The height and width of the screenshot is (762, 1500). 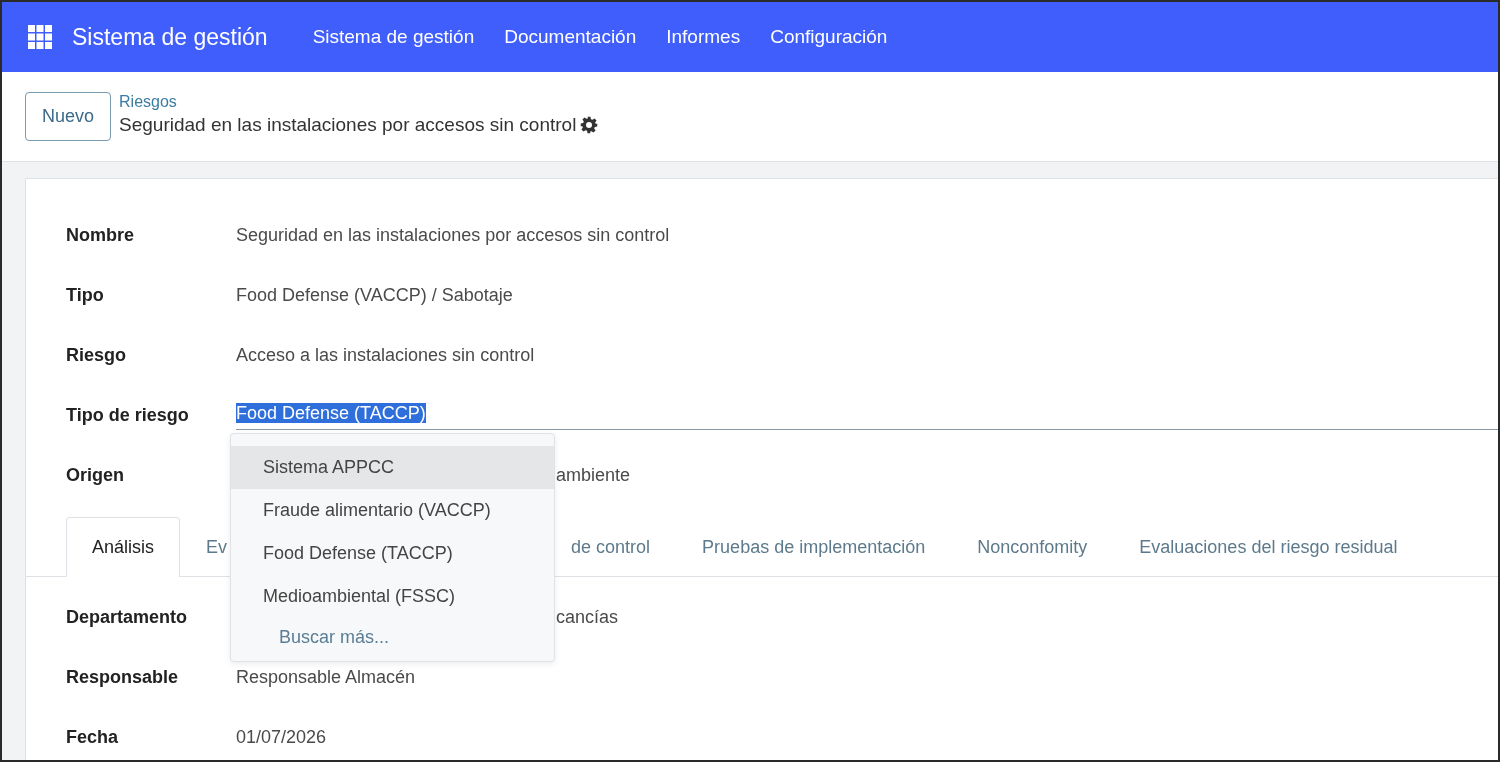 What do you see at coordinates (393, 37) in the screenshot?
I see `menu-item: Sistema de gestión` at bounding box center [393, 37].